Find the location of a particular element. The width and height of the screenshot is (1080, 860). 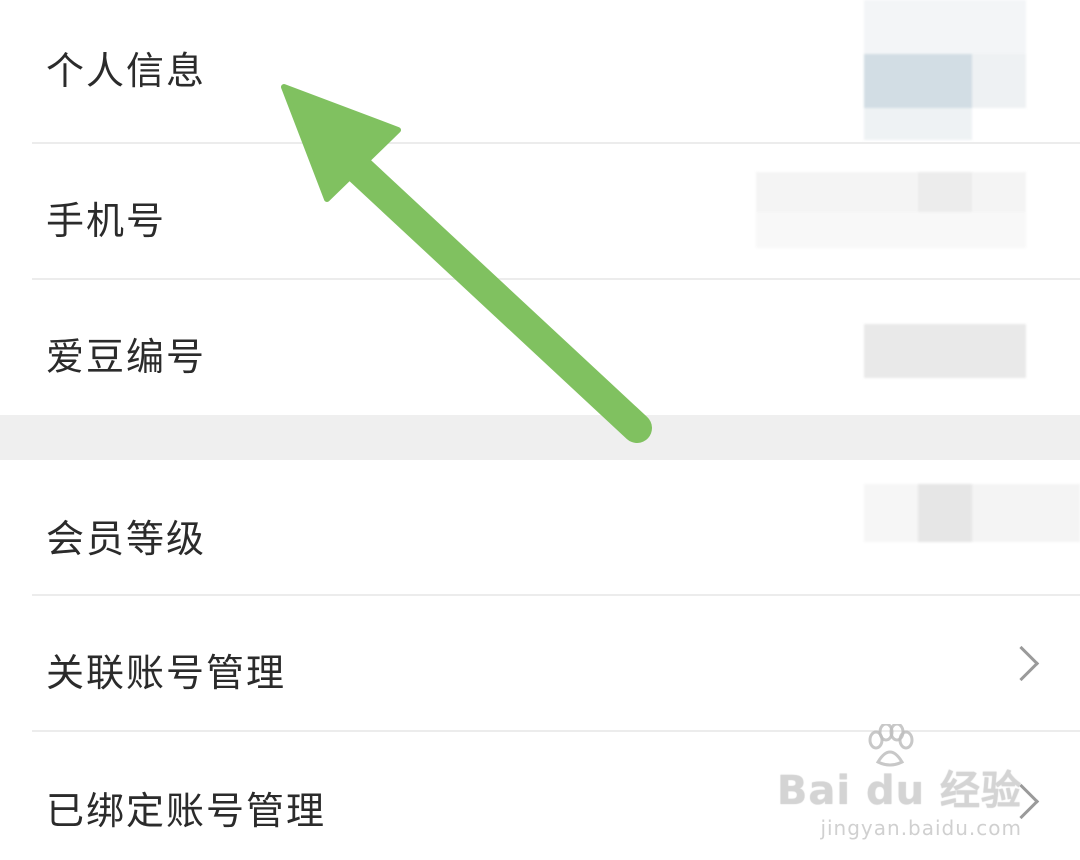

settings-row-label: 个人信息 is located at coordinates (126, 71).